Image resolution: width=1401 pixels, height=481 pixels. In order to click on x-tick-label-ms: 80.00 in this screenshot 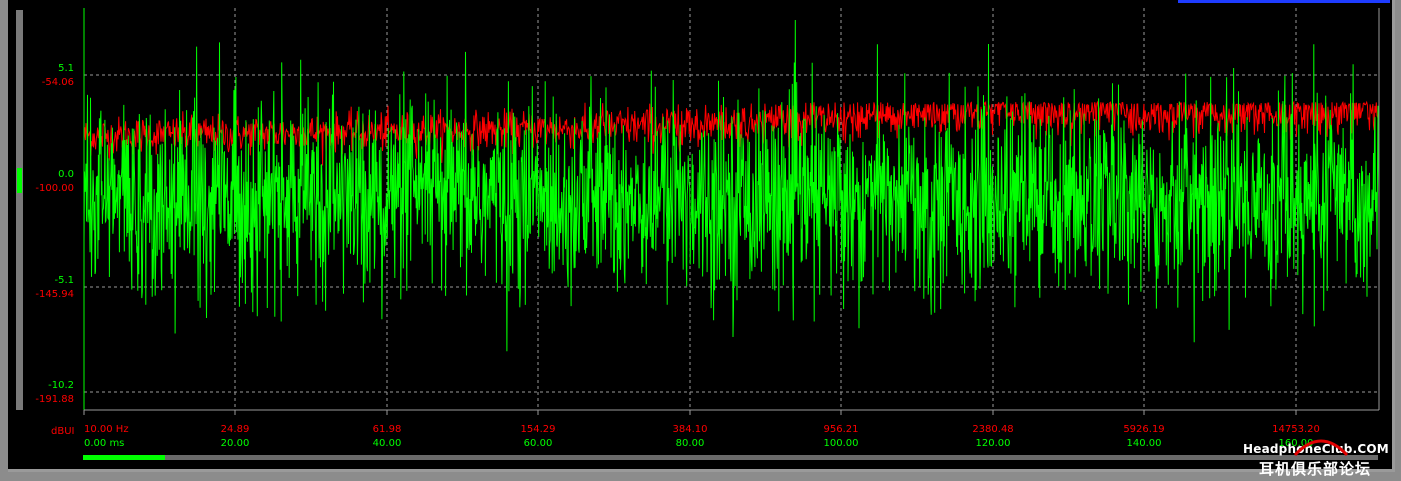, I will do `click(690, 443)`.